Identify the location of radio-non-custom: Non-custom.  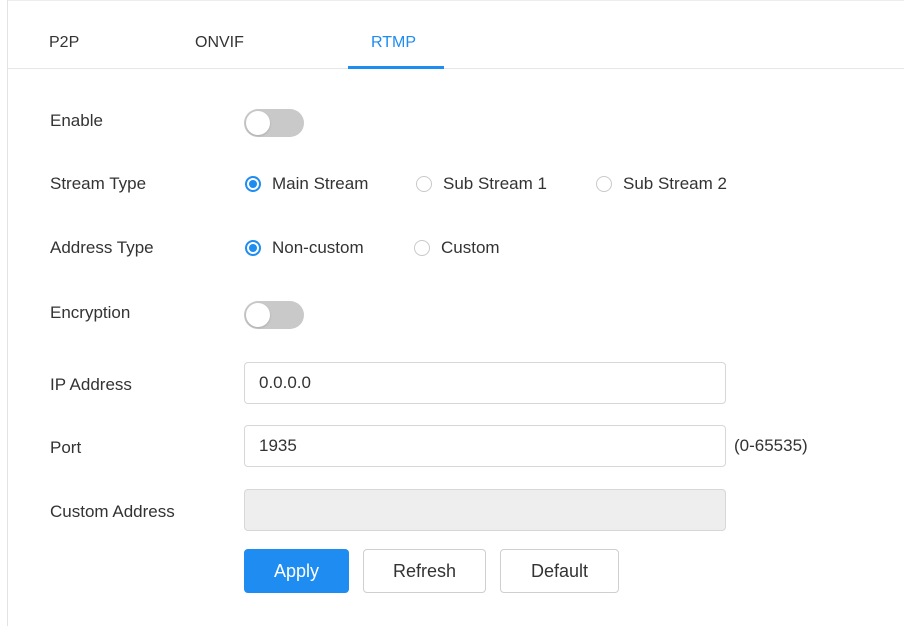
(304, 248).